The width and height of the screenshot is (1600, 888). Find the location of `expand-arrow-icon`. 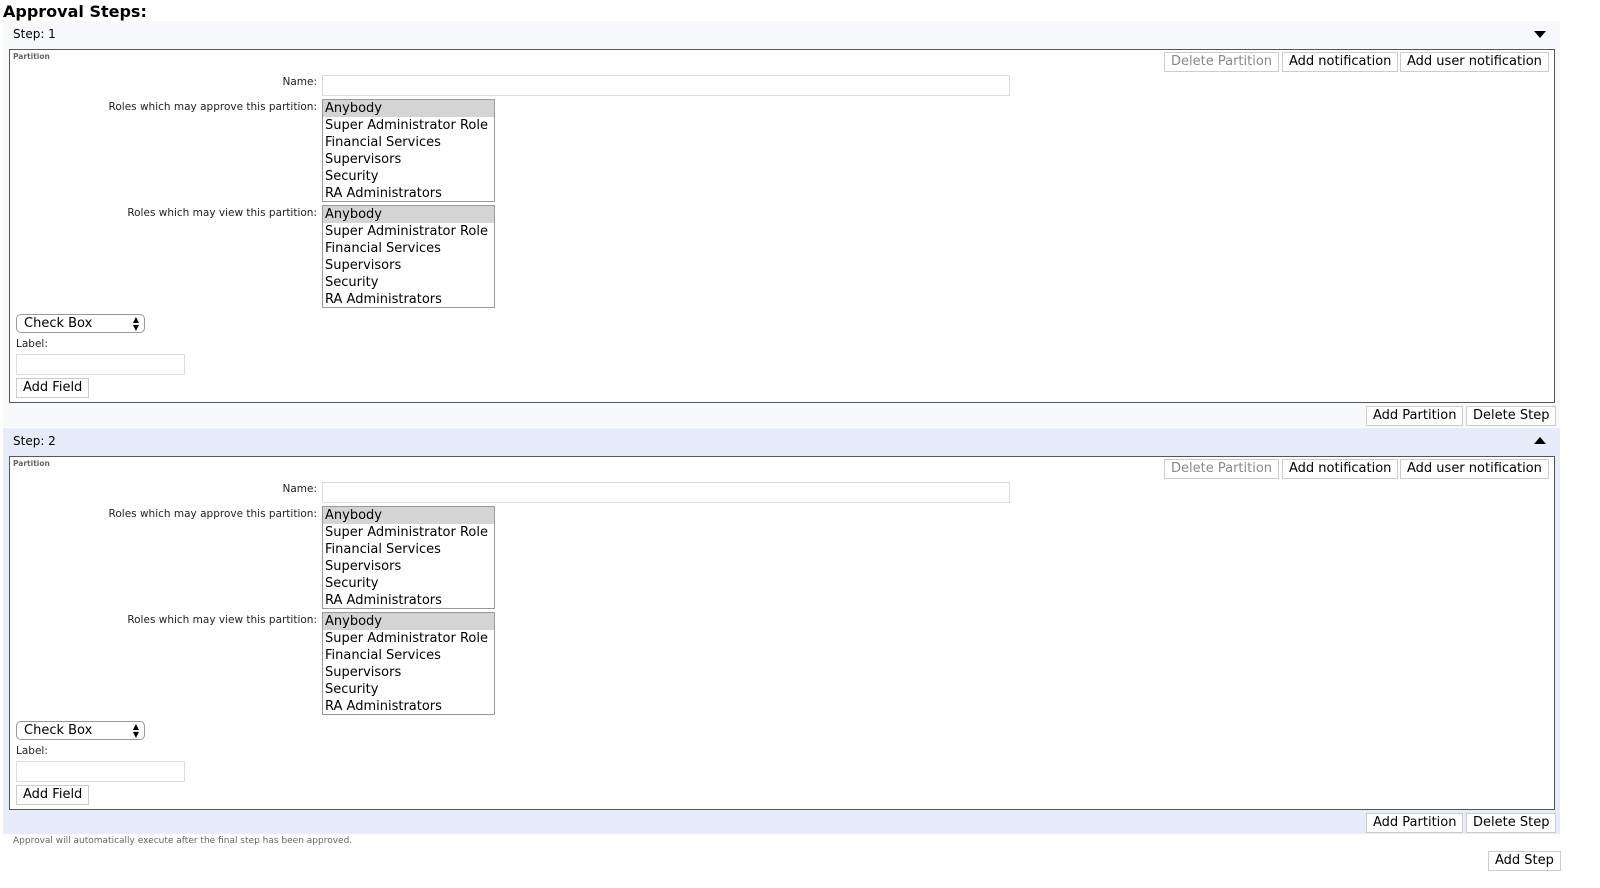

expand-arrow-icon is located at coordinates (1540, 34).